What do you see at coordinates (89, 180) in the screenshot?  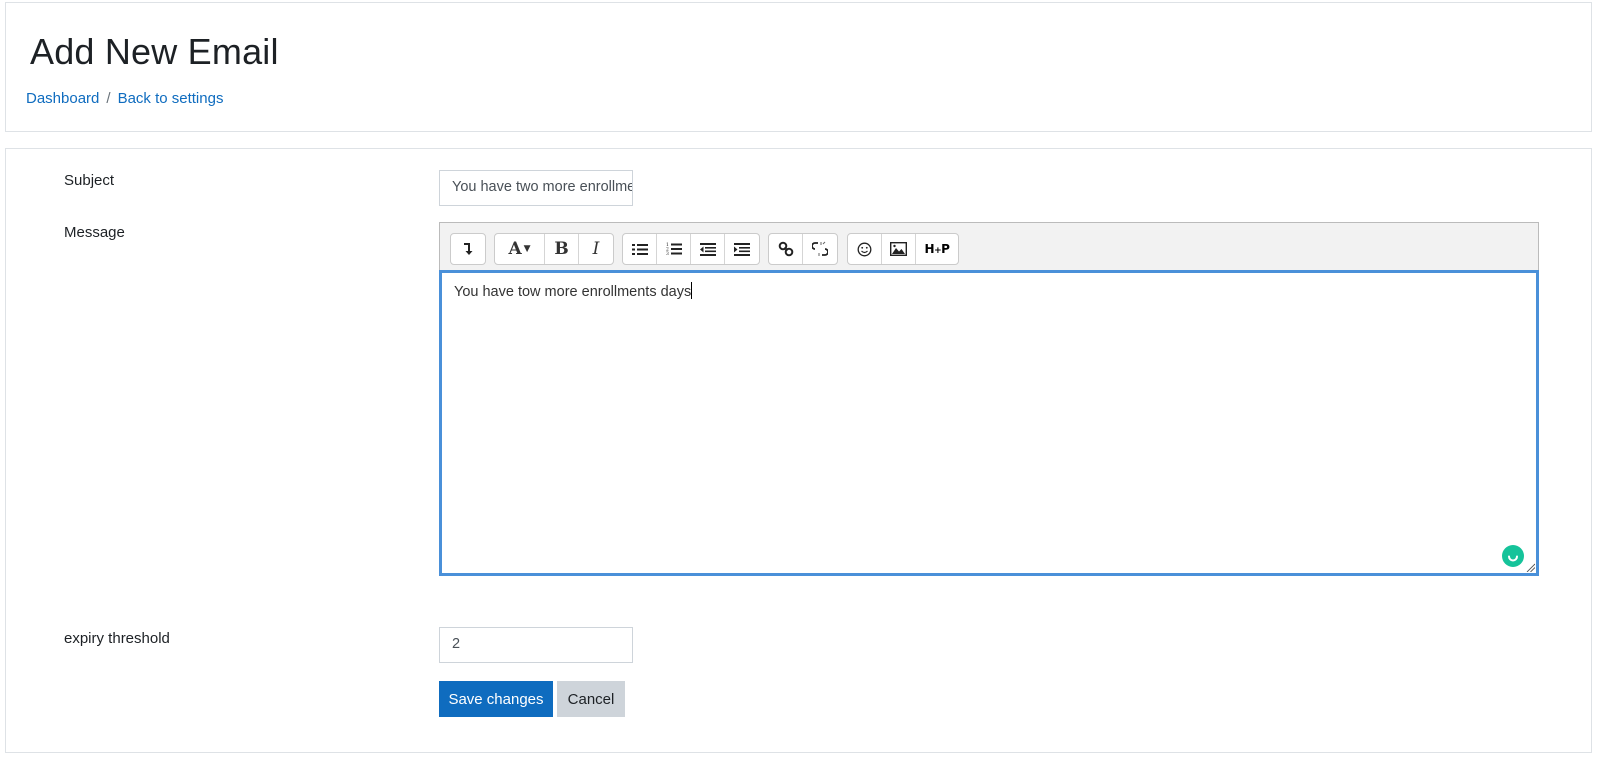 I see `subject-label: Subject` at bounding box center [89, 180].